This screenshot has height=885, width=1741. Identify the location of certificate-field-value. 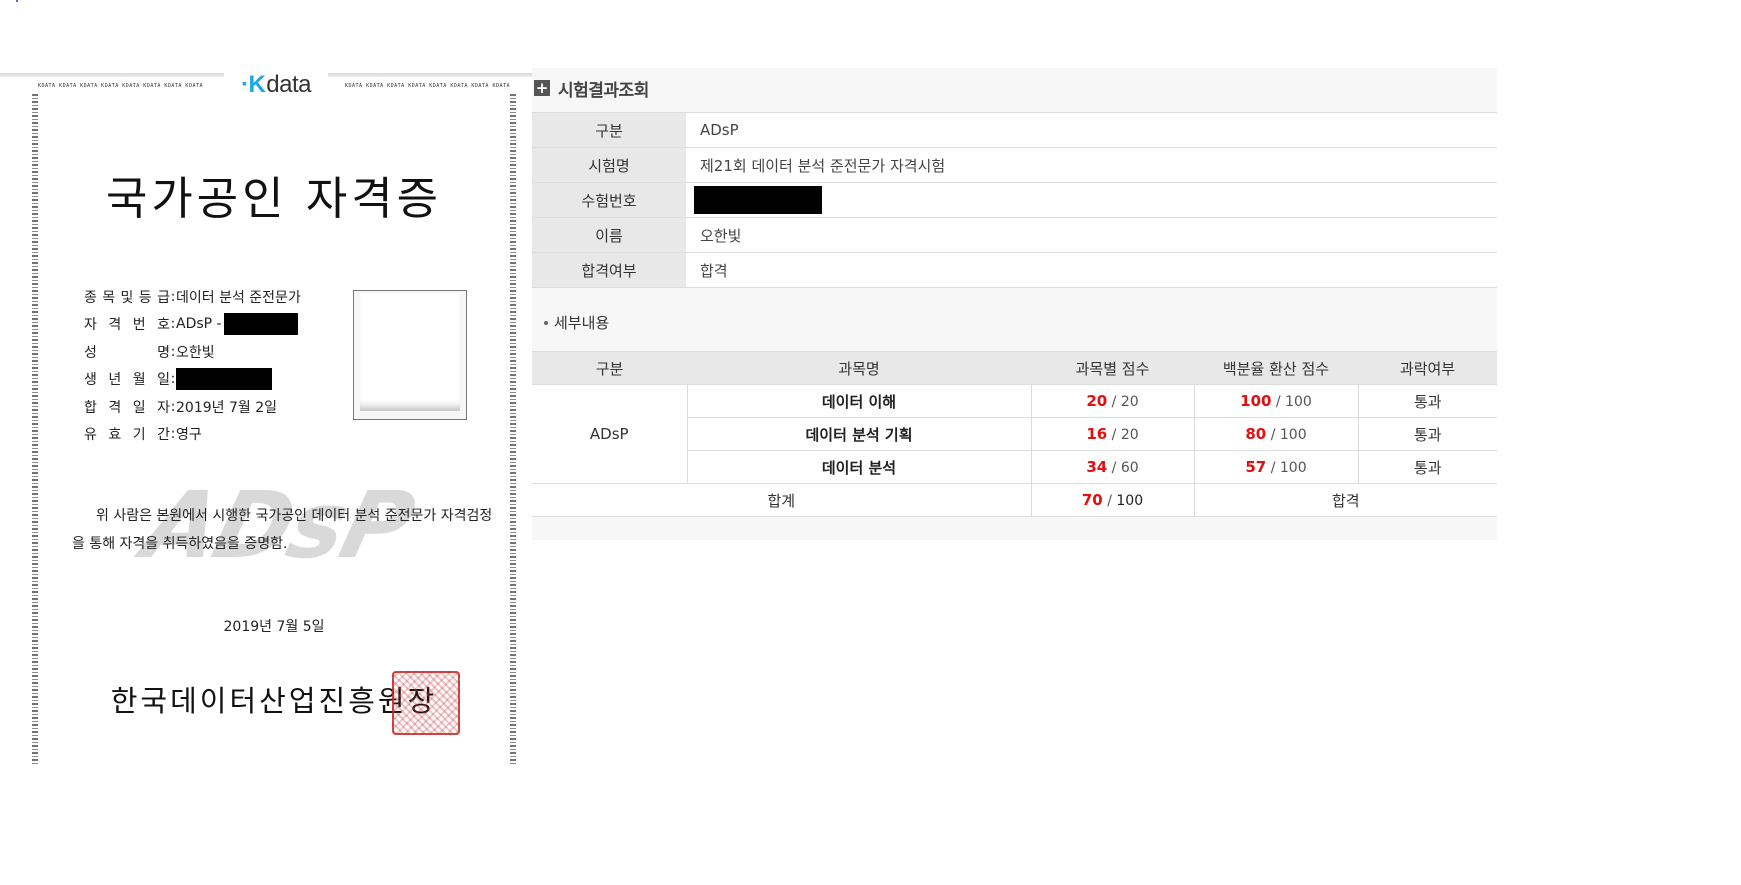
(224, 379).